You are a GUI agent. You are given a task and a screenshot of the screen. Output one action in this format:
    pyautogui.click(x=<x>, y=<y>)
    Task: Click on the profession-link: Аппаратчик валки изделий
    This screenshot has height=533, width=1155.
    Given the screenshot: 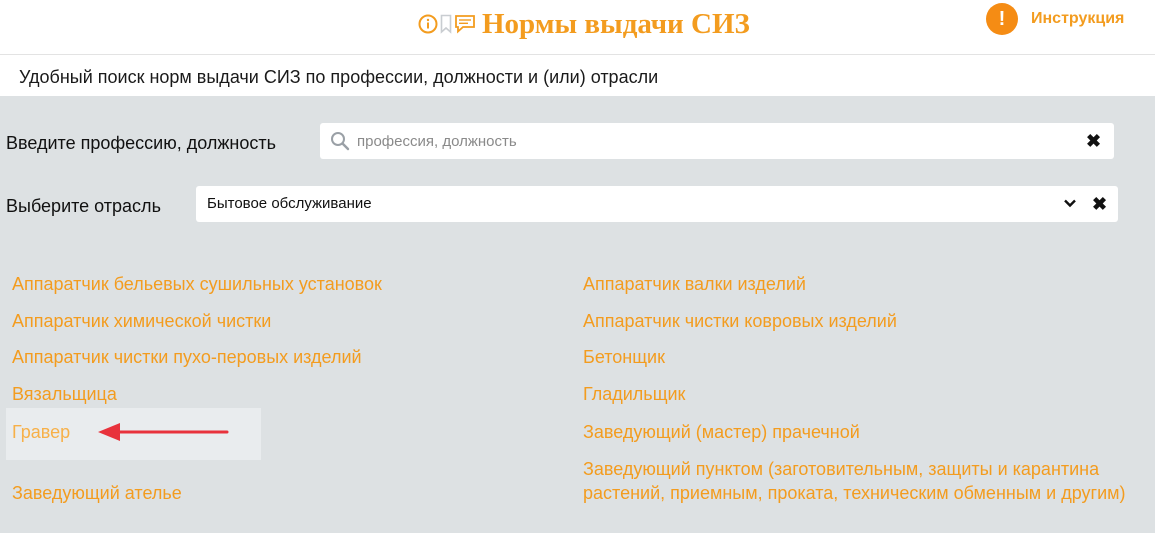 What is the action you would take?
    pyautogui.click(x=863, y=284)
    